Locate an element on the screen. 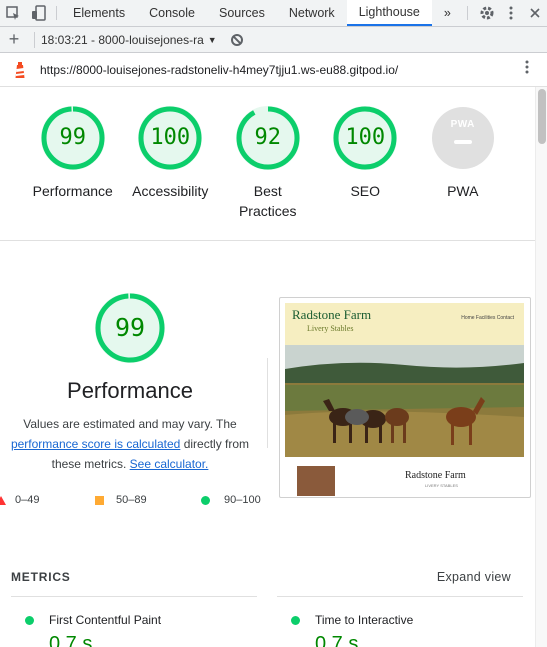  gauge-seo: 100 SEO is located at coordinates (366, 172).